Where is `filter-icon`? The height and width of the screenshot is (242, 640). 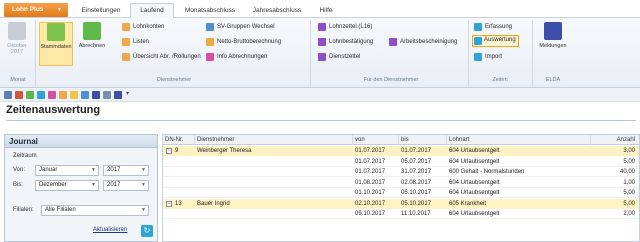 filter-icon is located at coordinates (85, 95).